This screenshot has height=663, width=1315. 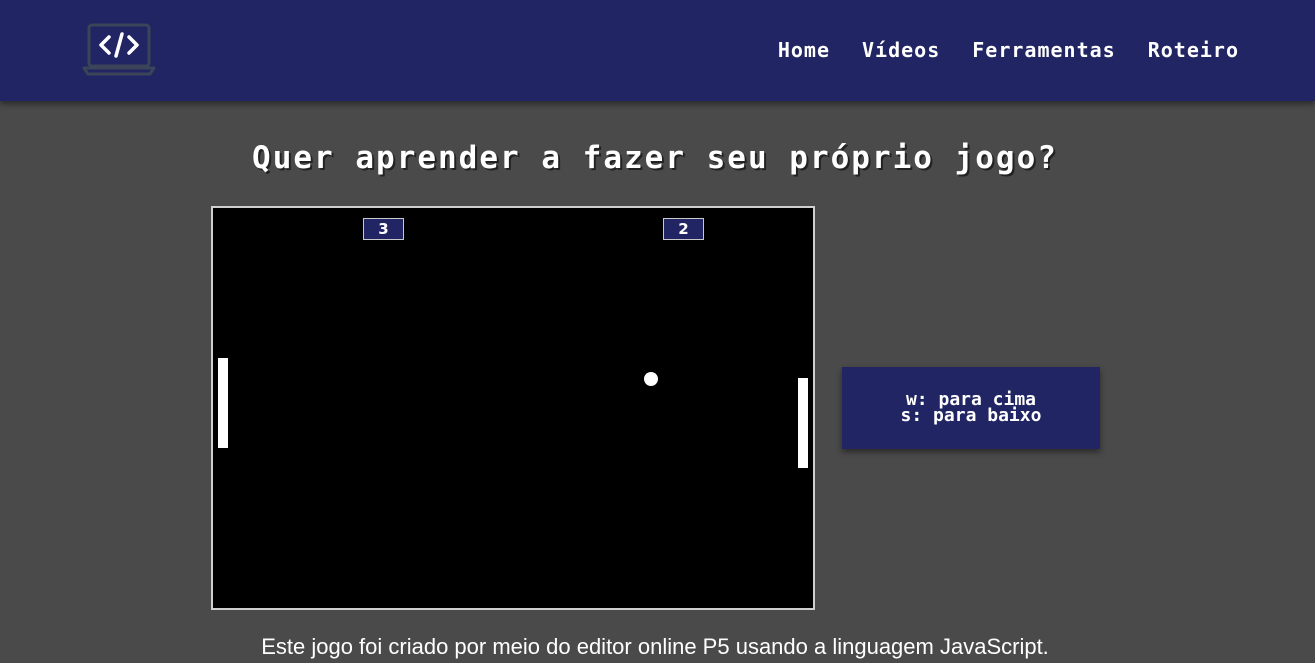 What do you see at coordinates (651, 379) in the screenshot?
I see `ball` at bounding box center [651, 379].